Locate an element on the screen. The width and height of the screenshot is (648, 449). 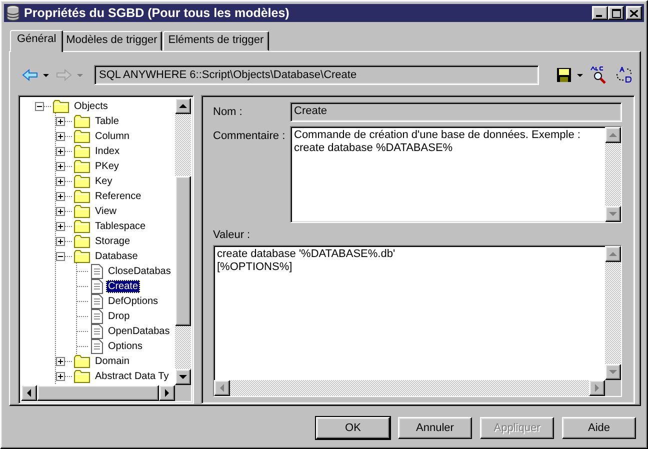
path-field: SQL ANYWHERE 6::Script\Objects\Database\Create is located at coordinates (316, 75).